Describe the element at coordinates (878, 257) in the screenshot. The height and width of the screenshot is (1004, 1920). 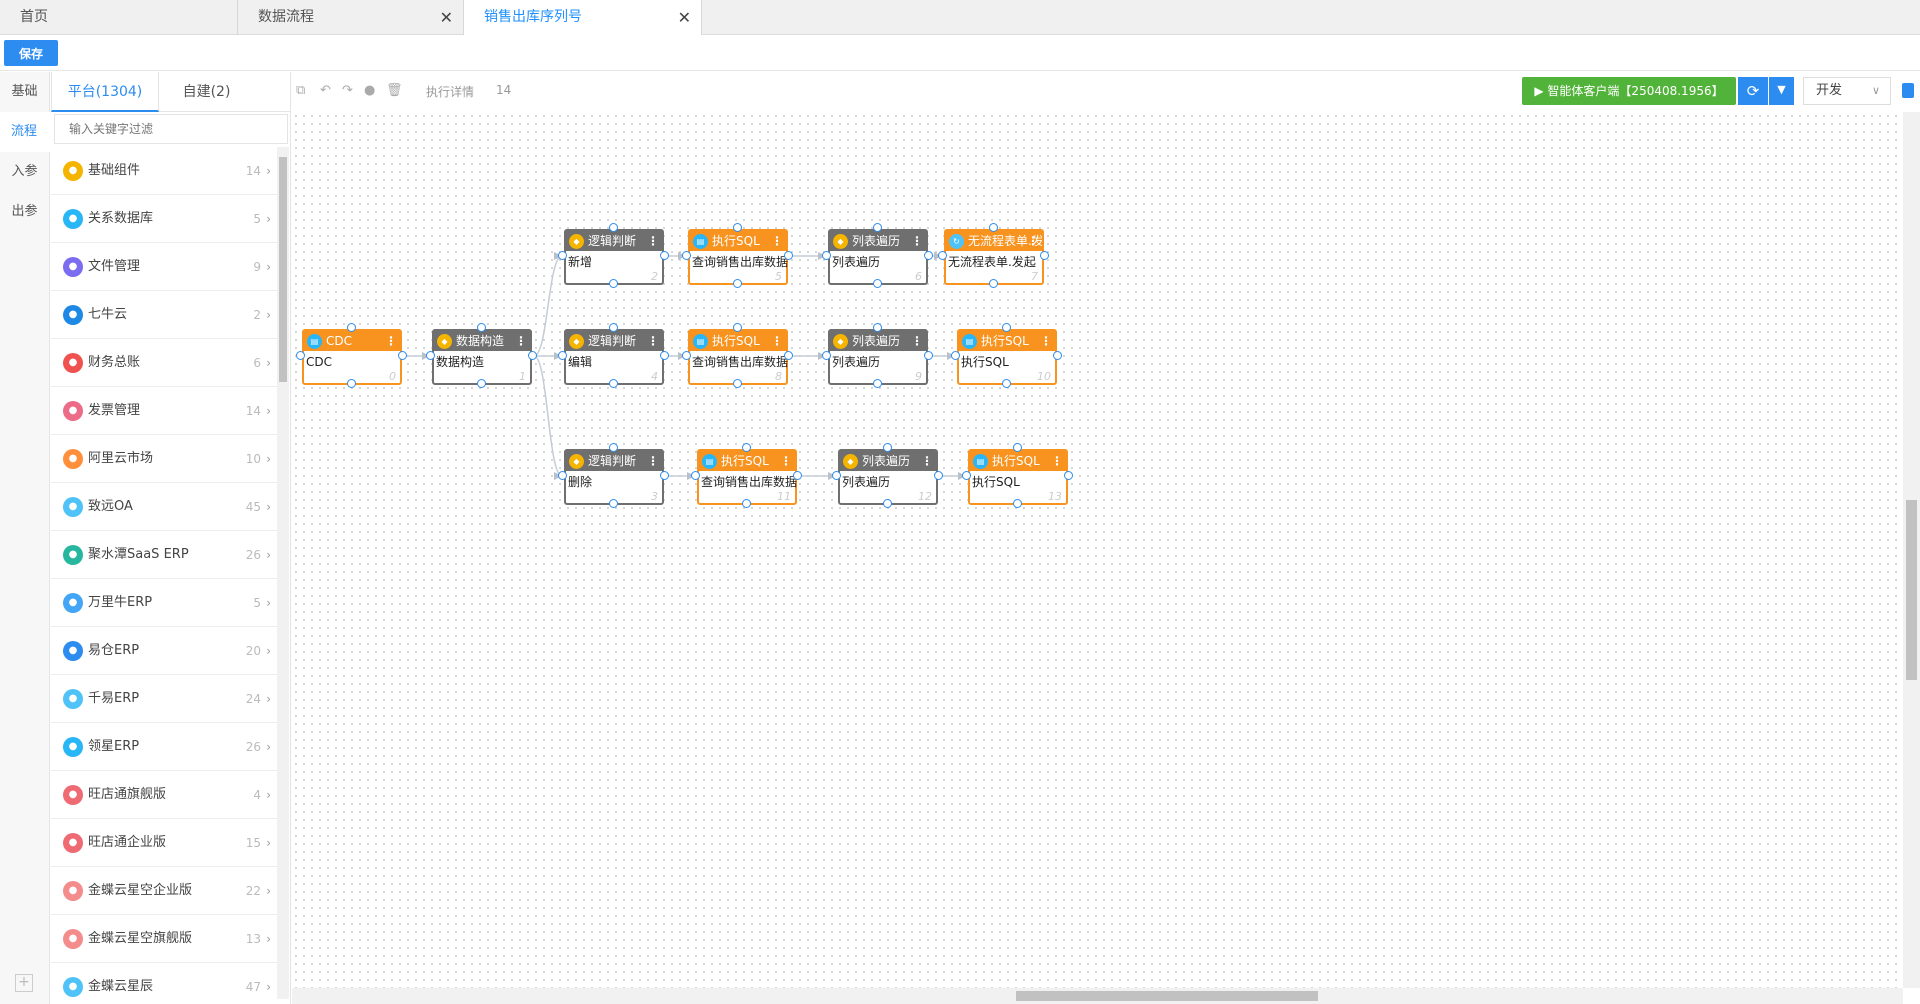
I see `flow-node: ◆ 列表遍历 ⋮ 列表遍历 6` at that location.